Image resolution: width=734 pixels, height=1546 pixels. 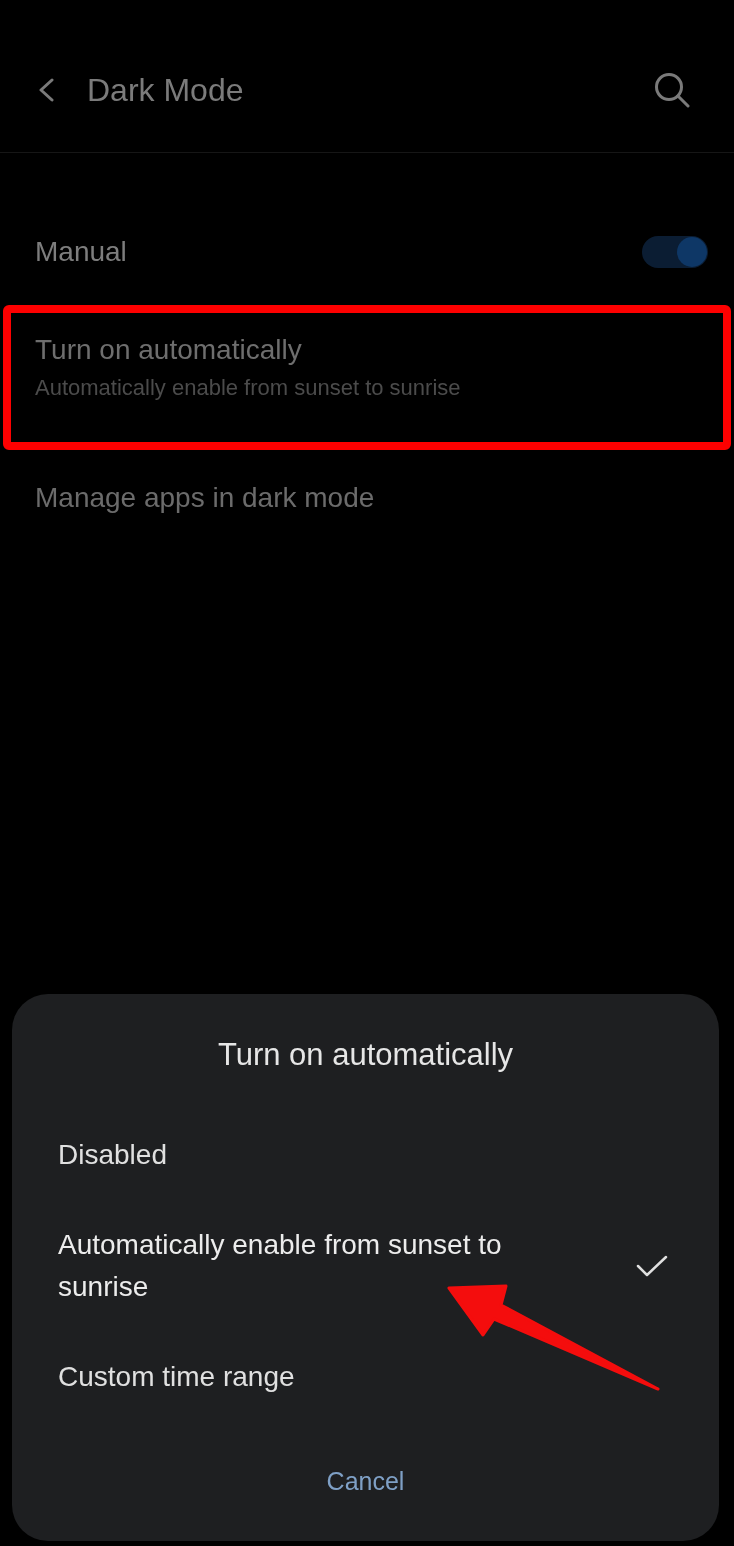 What do you see at coordinates (365, 1055) in the screenshot?
I see `dialog-title: Turn on automatically` at bounding box center [365, 1055].